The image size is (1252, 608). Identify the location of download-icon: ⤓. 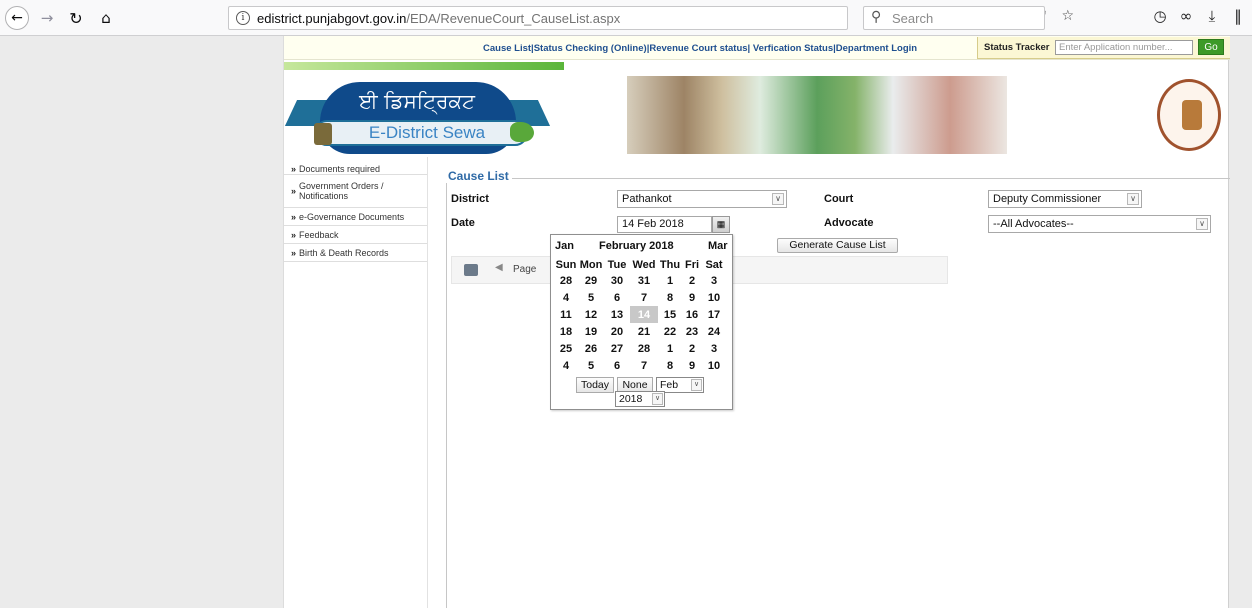
(1212, 16).